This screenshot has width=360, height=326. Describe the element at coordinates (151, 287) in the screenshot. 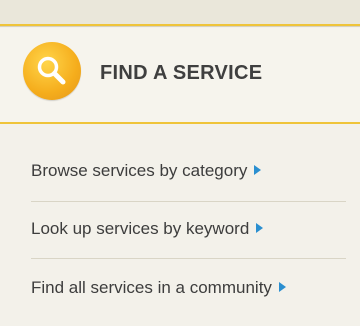

I see `link-label: Find all services in a community` at that location.